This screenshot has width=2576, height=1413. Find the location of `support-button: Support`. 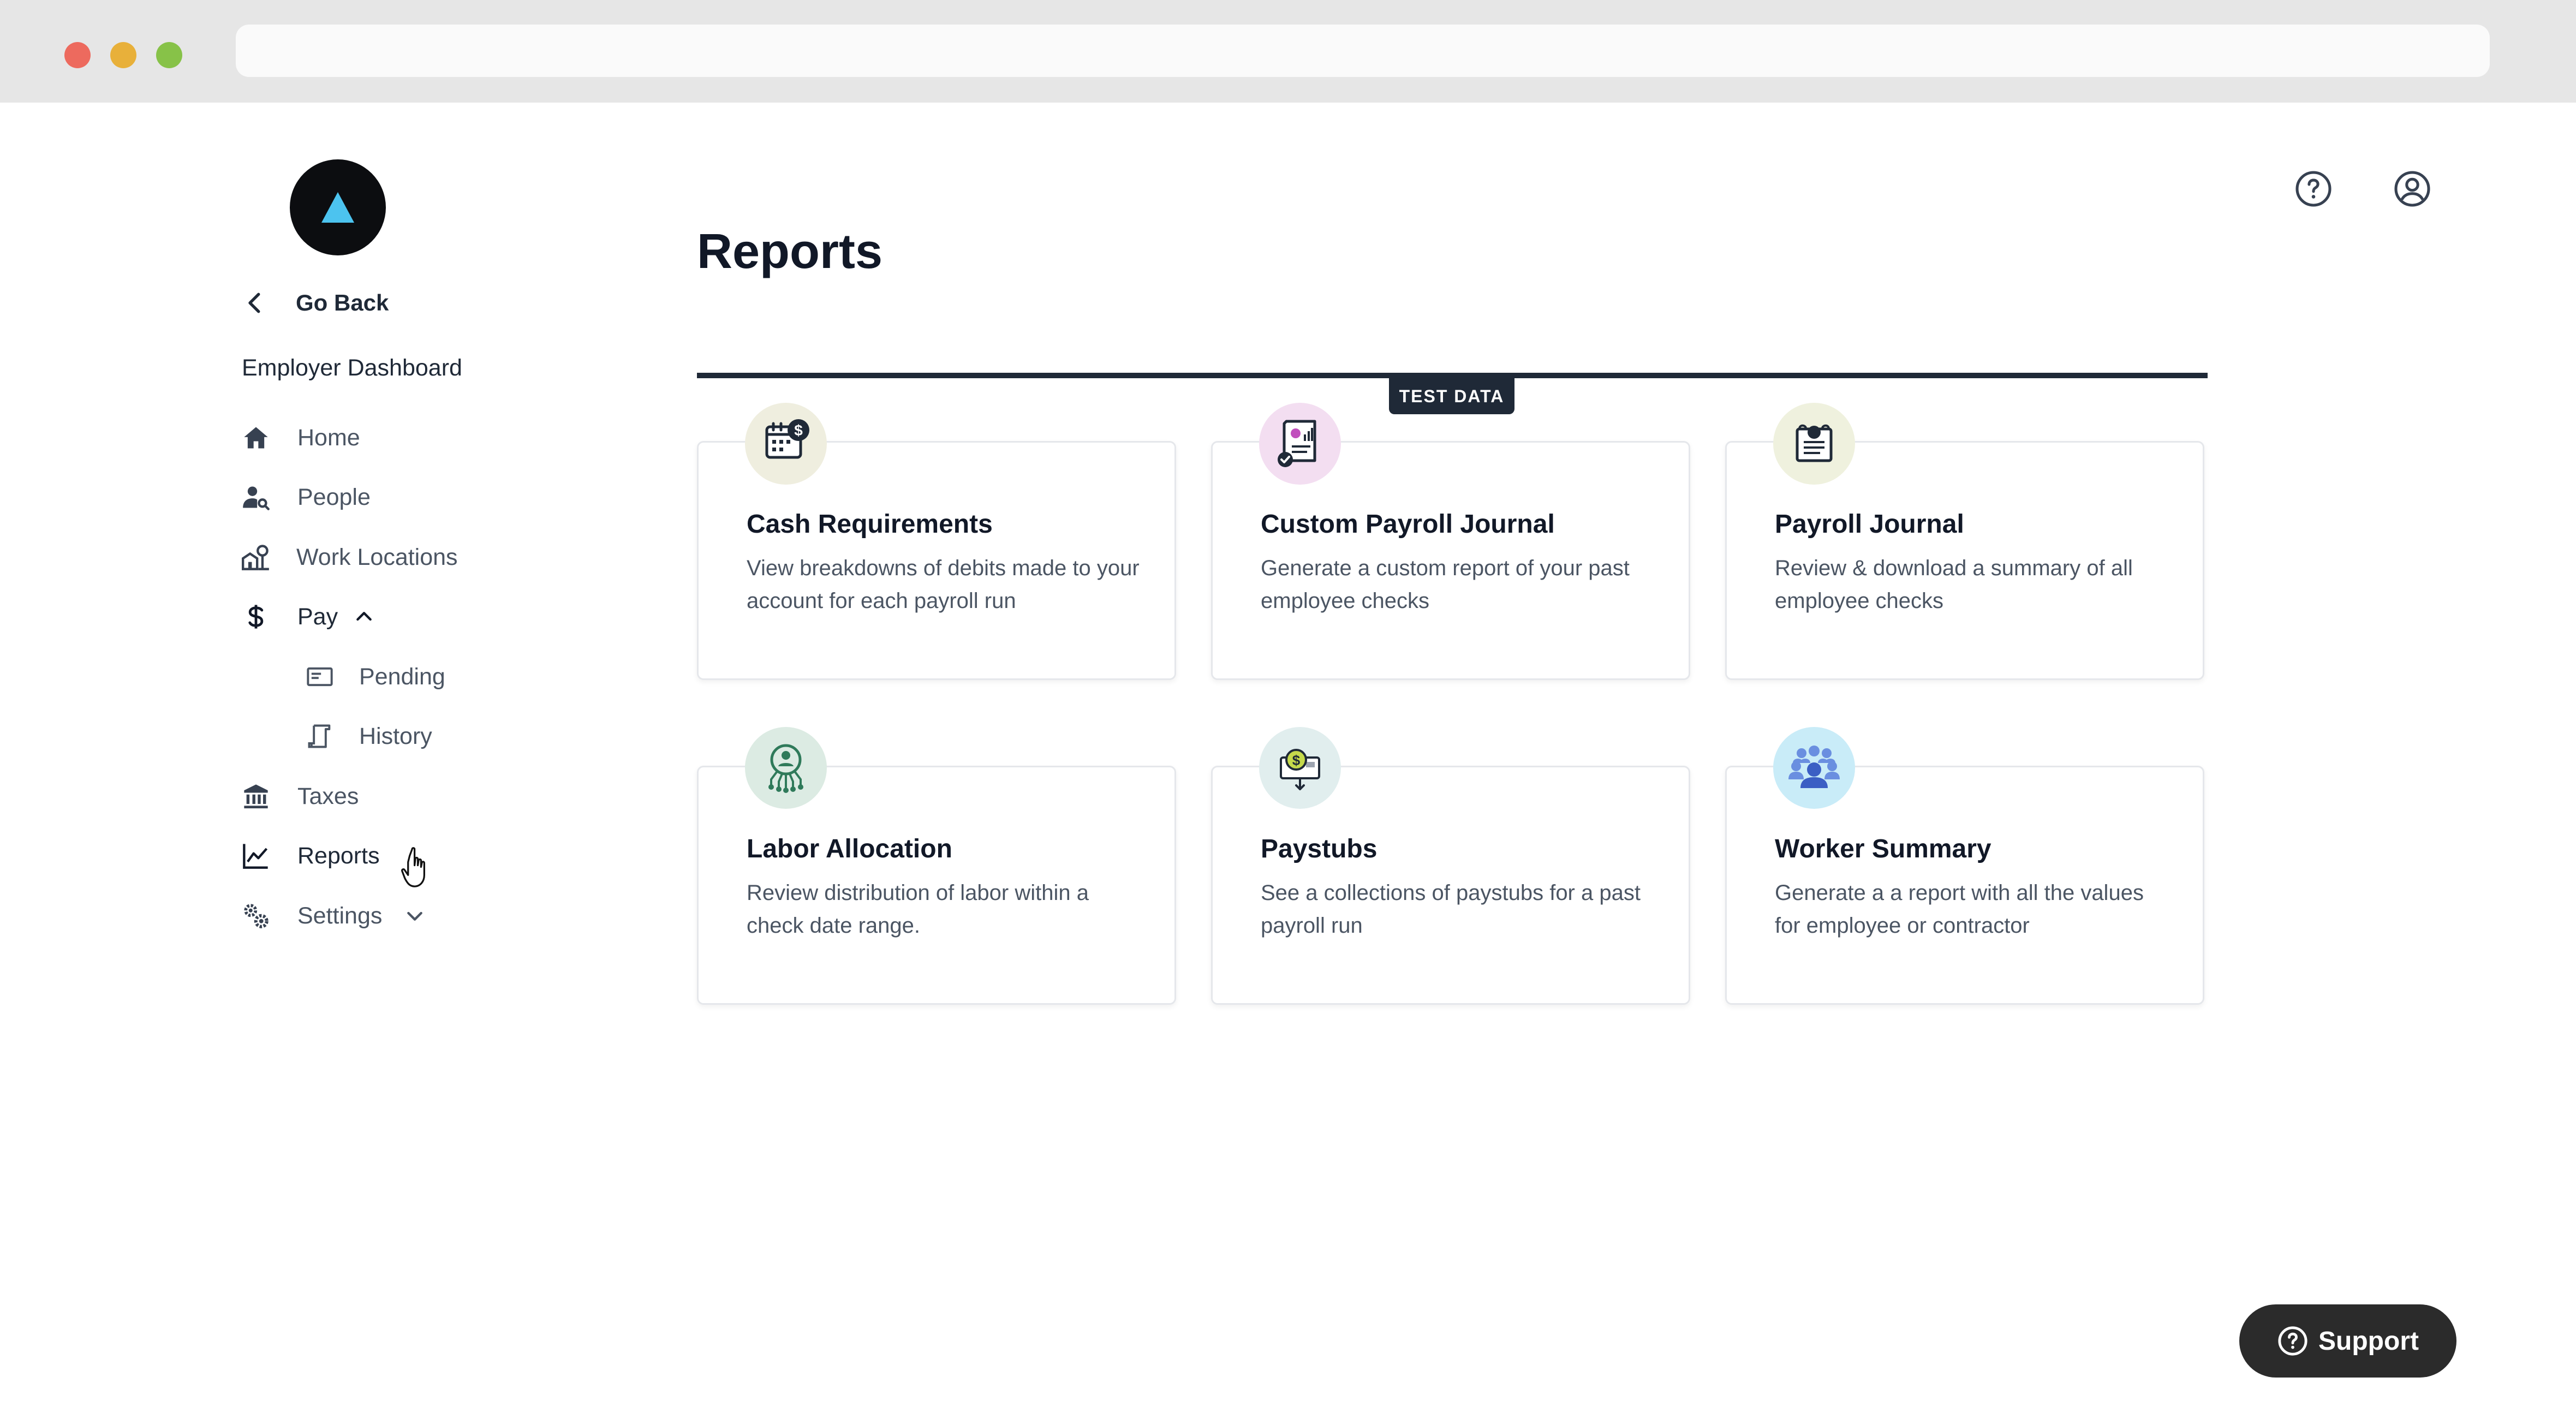

support-button: Support is located at coordinates (2347, 1341).